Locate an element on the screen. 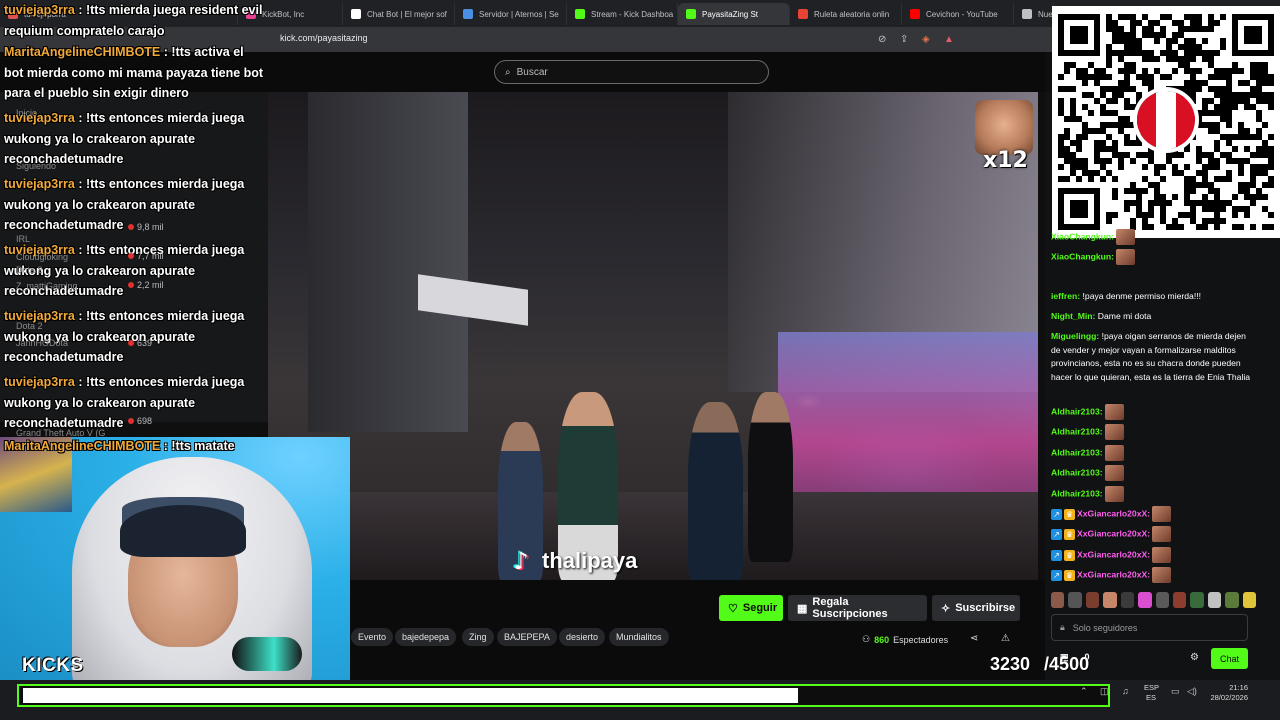  chat-emote-bar is located at coordinates (1154, 601).